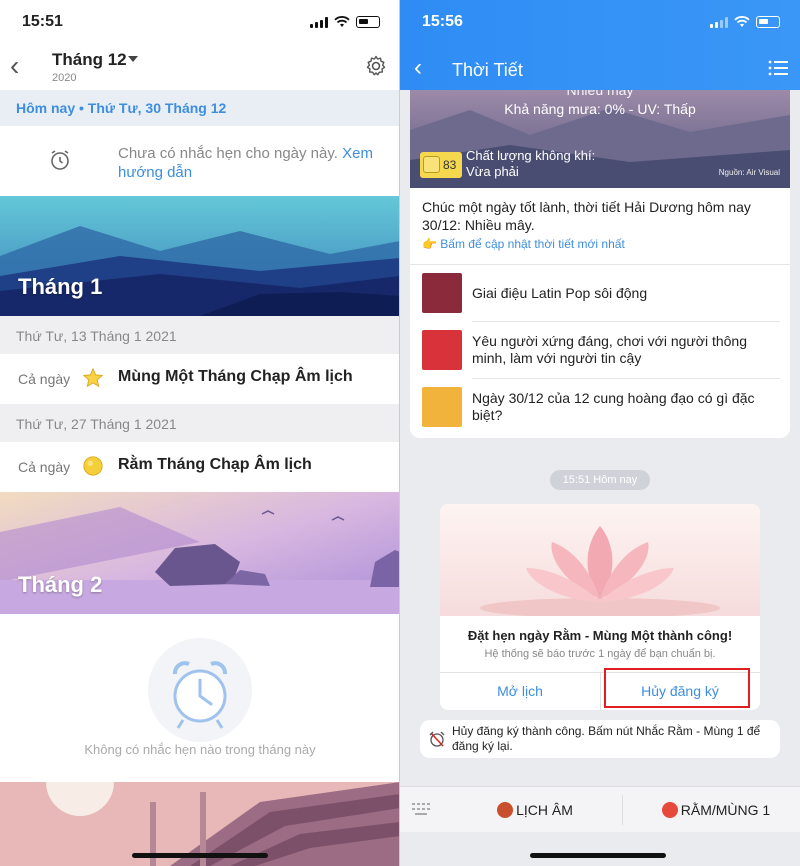 This screenshot has height=866, width=800. I want to click on moon-icon, so click(93, 466).